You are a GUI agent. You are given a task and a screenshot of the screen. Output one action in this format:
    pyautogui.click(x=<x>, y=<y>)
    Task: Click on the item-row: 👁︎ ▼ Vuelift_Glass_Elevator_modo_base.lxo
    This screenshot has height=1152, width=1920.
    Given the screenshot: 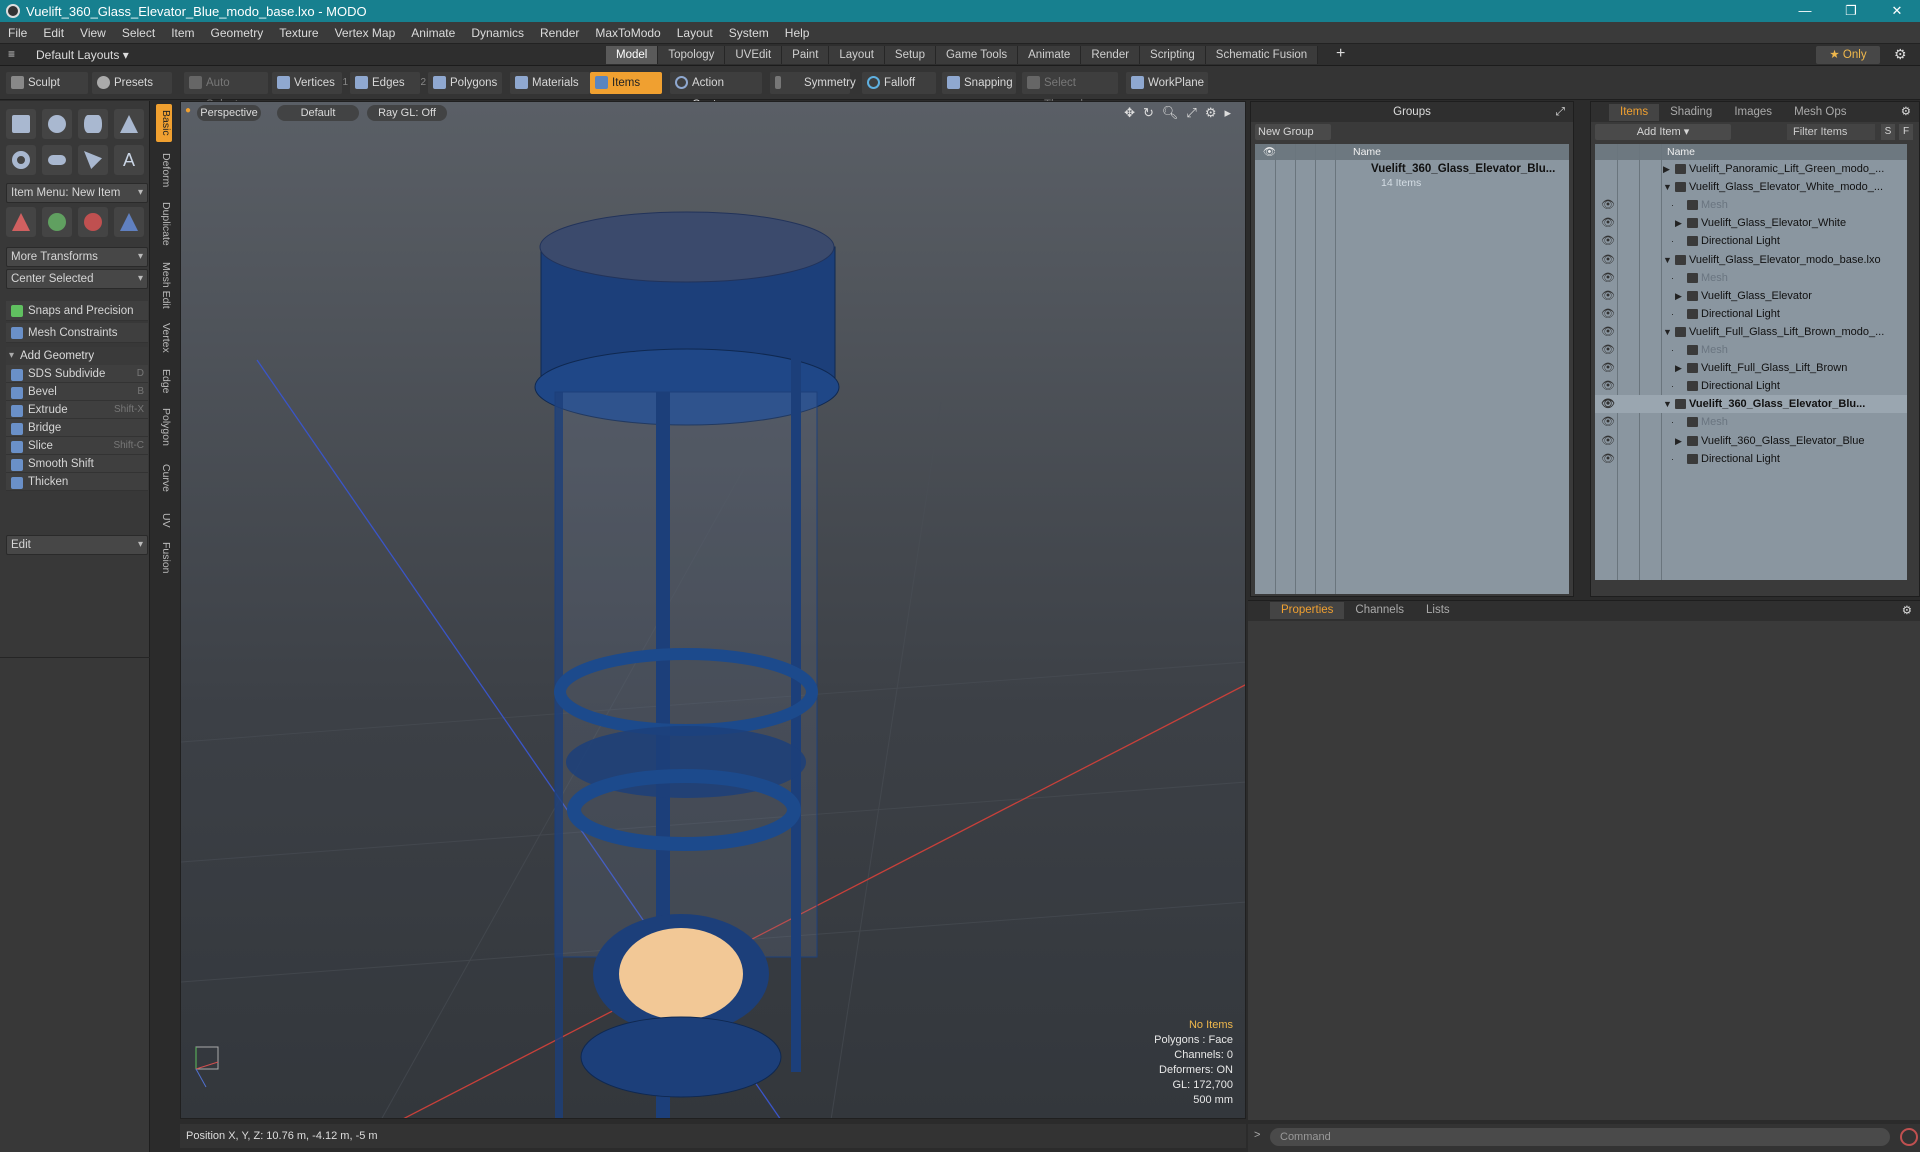 What is the action you would take?
    pyautogui.click(x=1751, y=260)
    